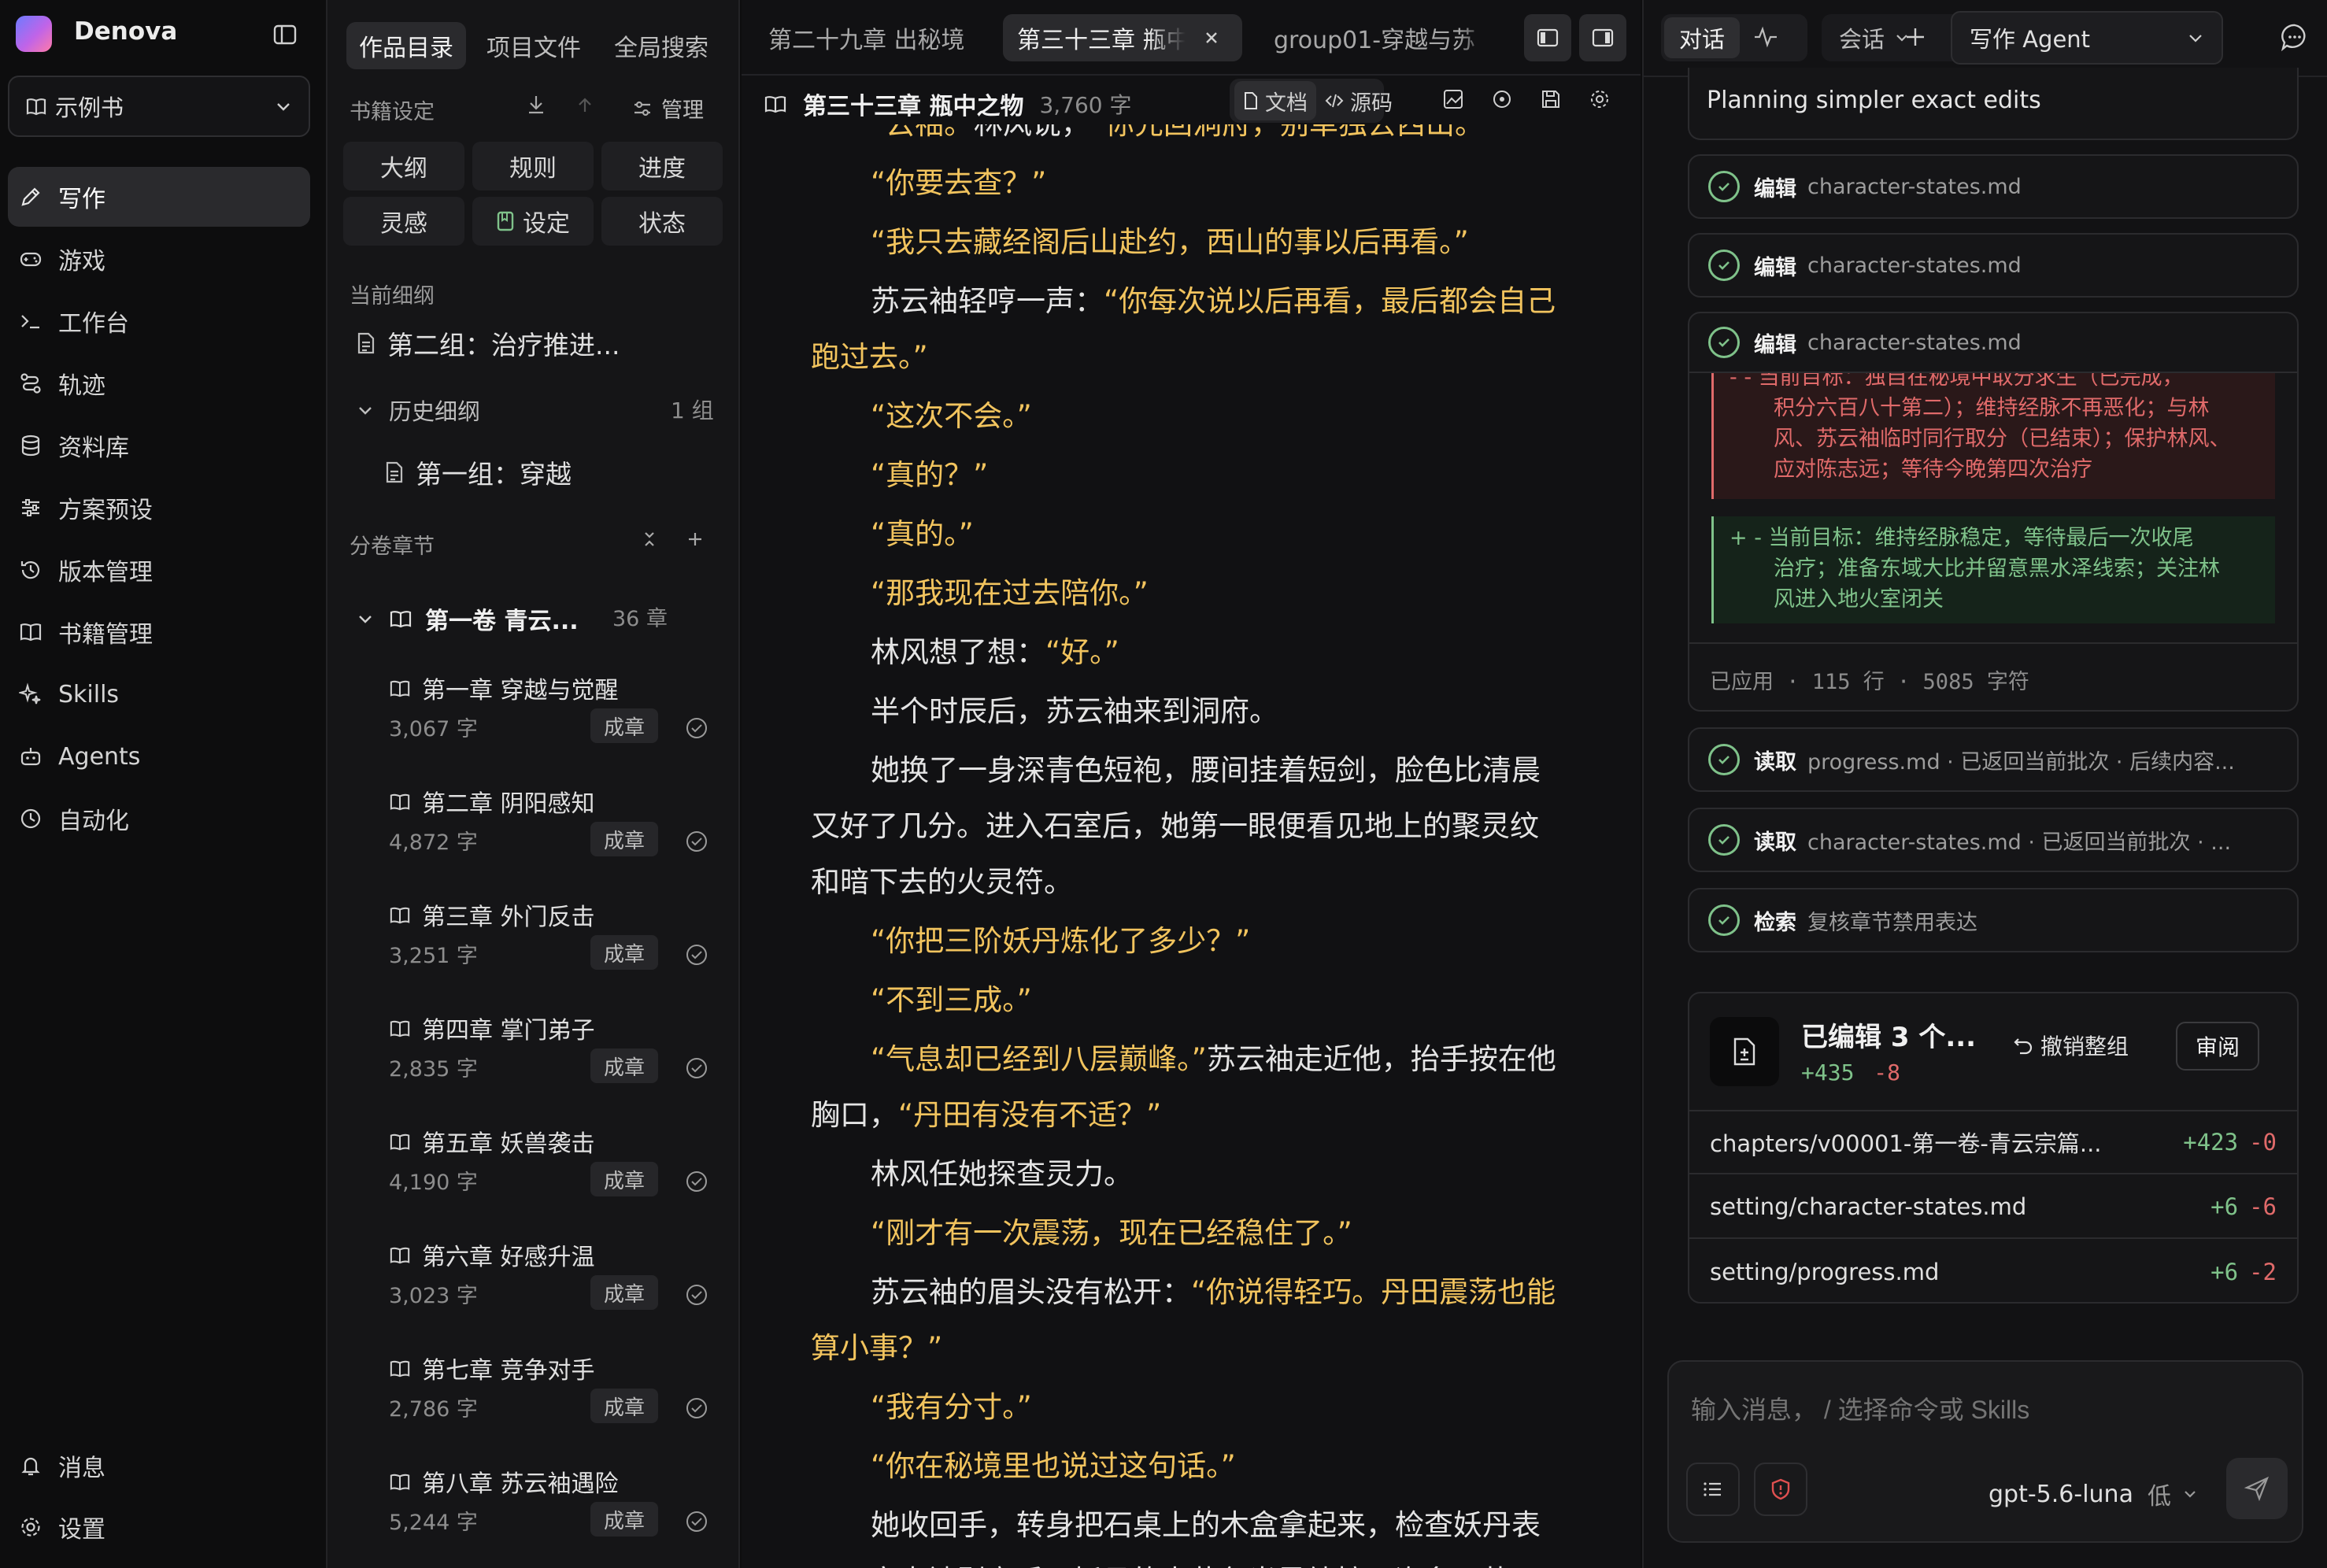  Describe the element at coordinates (159, 445) in the screenshot. I see `nav-item-4: 资料库` at that location.